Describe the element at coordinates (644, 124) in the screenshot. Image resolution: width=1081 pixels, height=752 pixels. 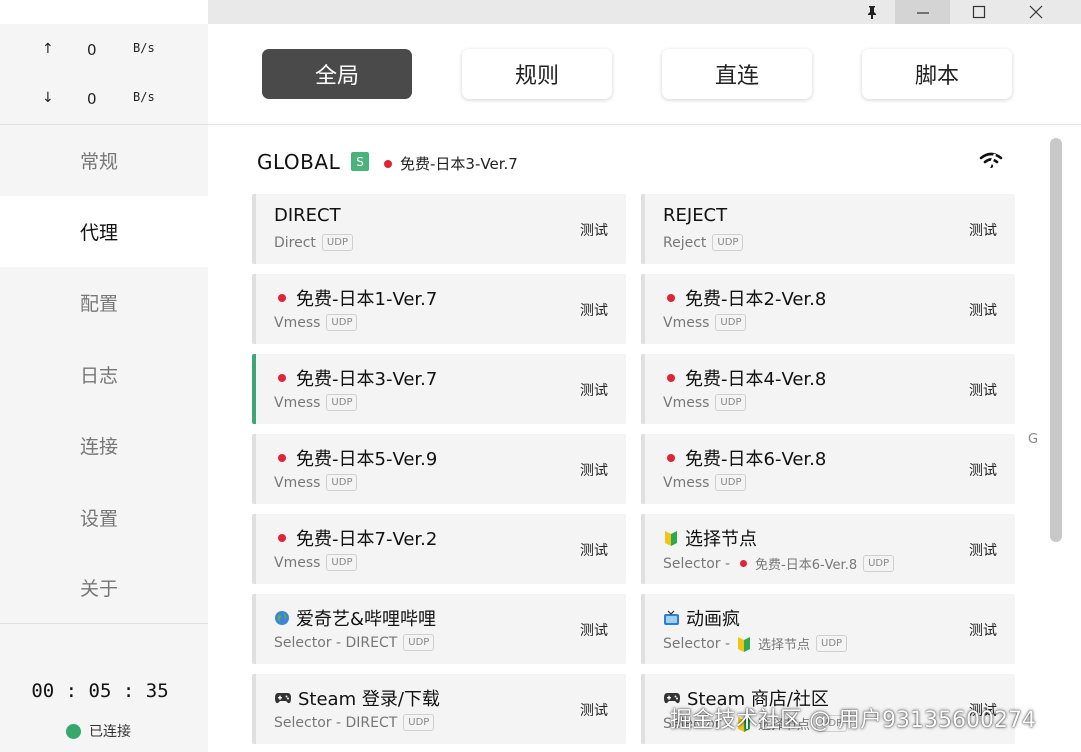
I see `header-divider` at that location.